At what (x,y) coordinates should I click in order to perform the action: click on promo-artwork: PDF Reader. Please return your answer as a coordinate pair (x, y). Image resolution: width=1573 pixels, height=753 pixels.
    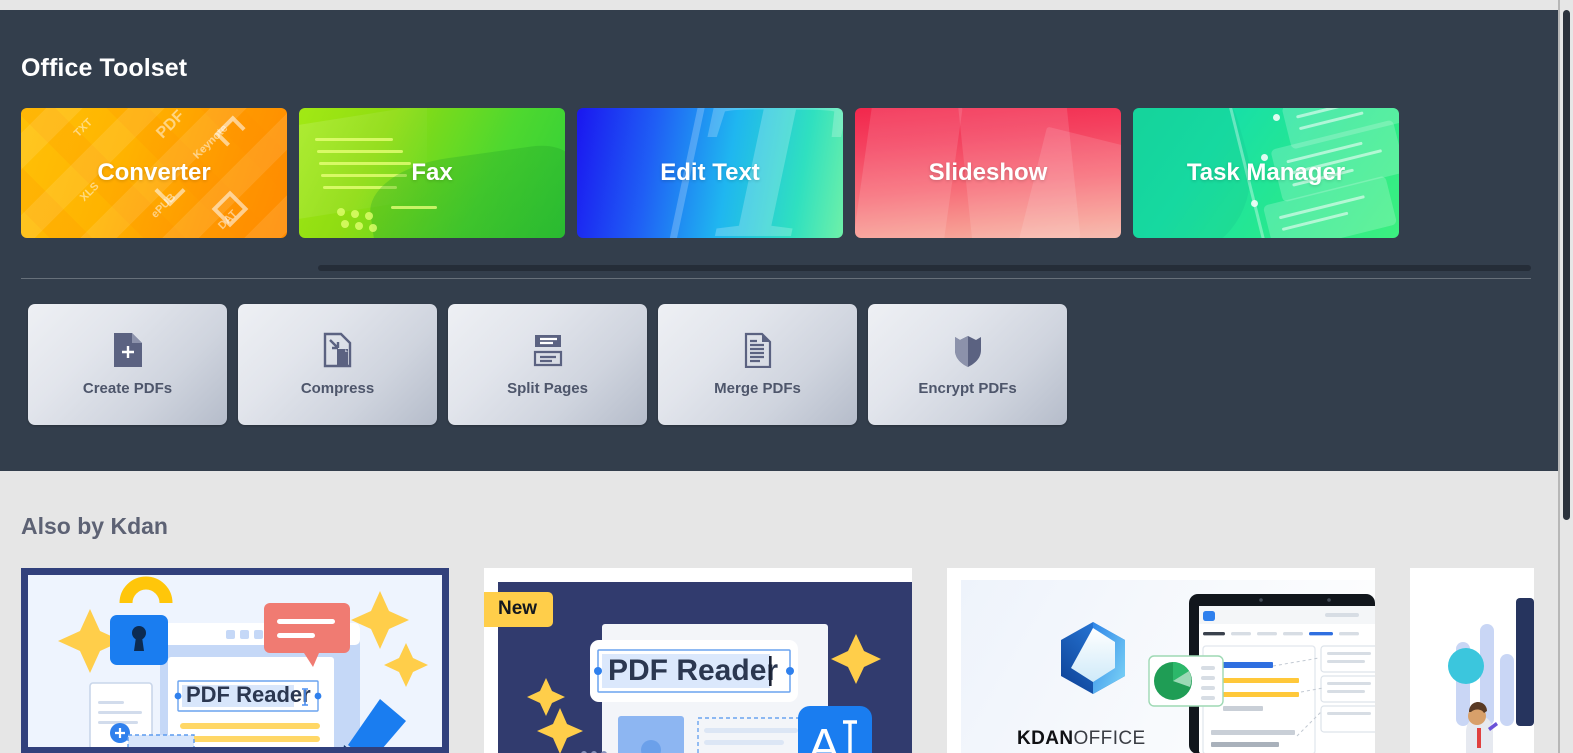
    Looking at the image, I should click on (235, 661).